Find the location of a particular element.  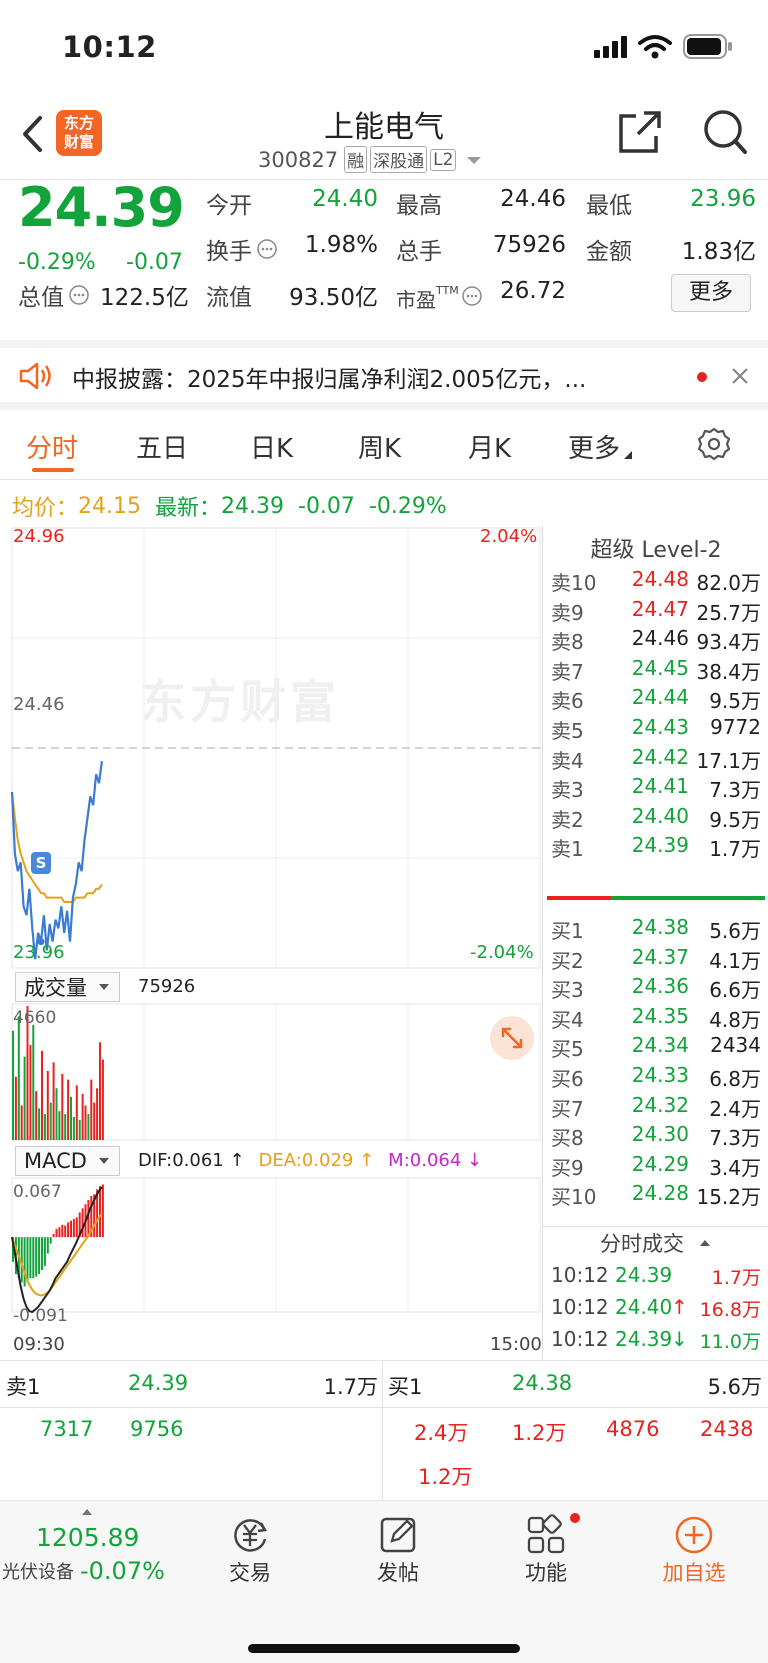

expand-button is located at coordinates (512, 1038).